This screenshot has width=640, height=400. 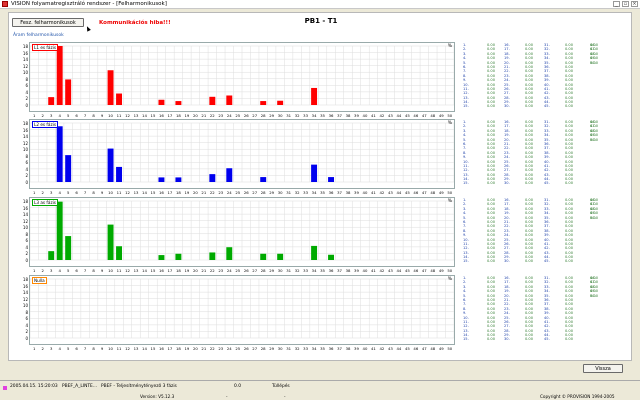 What do you see at coordinates (238, 270) in the screenshot?
I see `x-tick: 25` at bounding box center [238, 270].